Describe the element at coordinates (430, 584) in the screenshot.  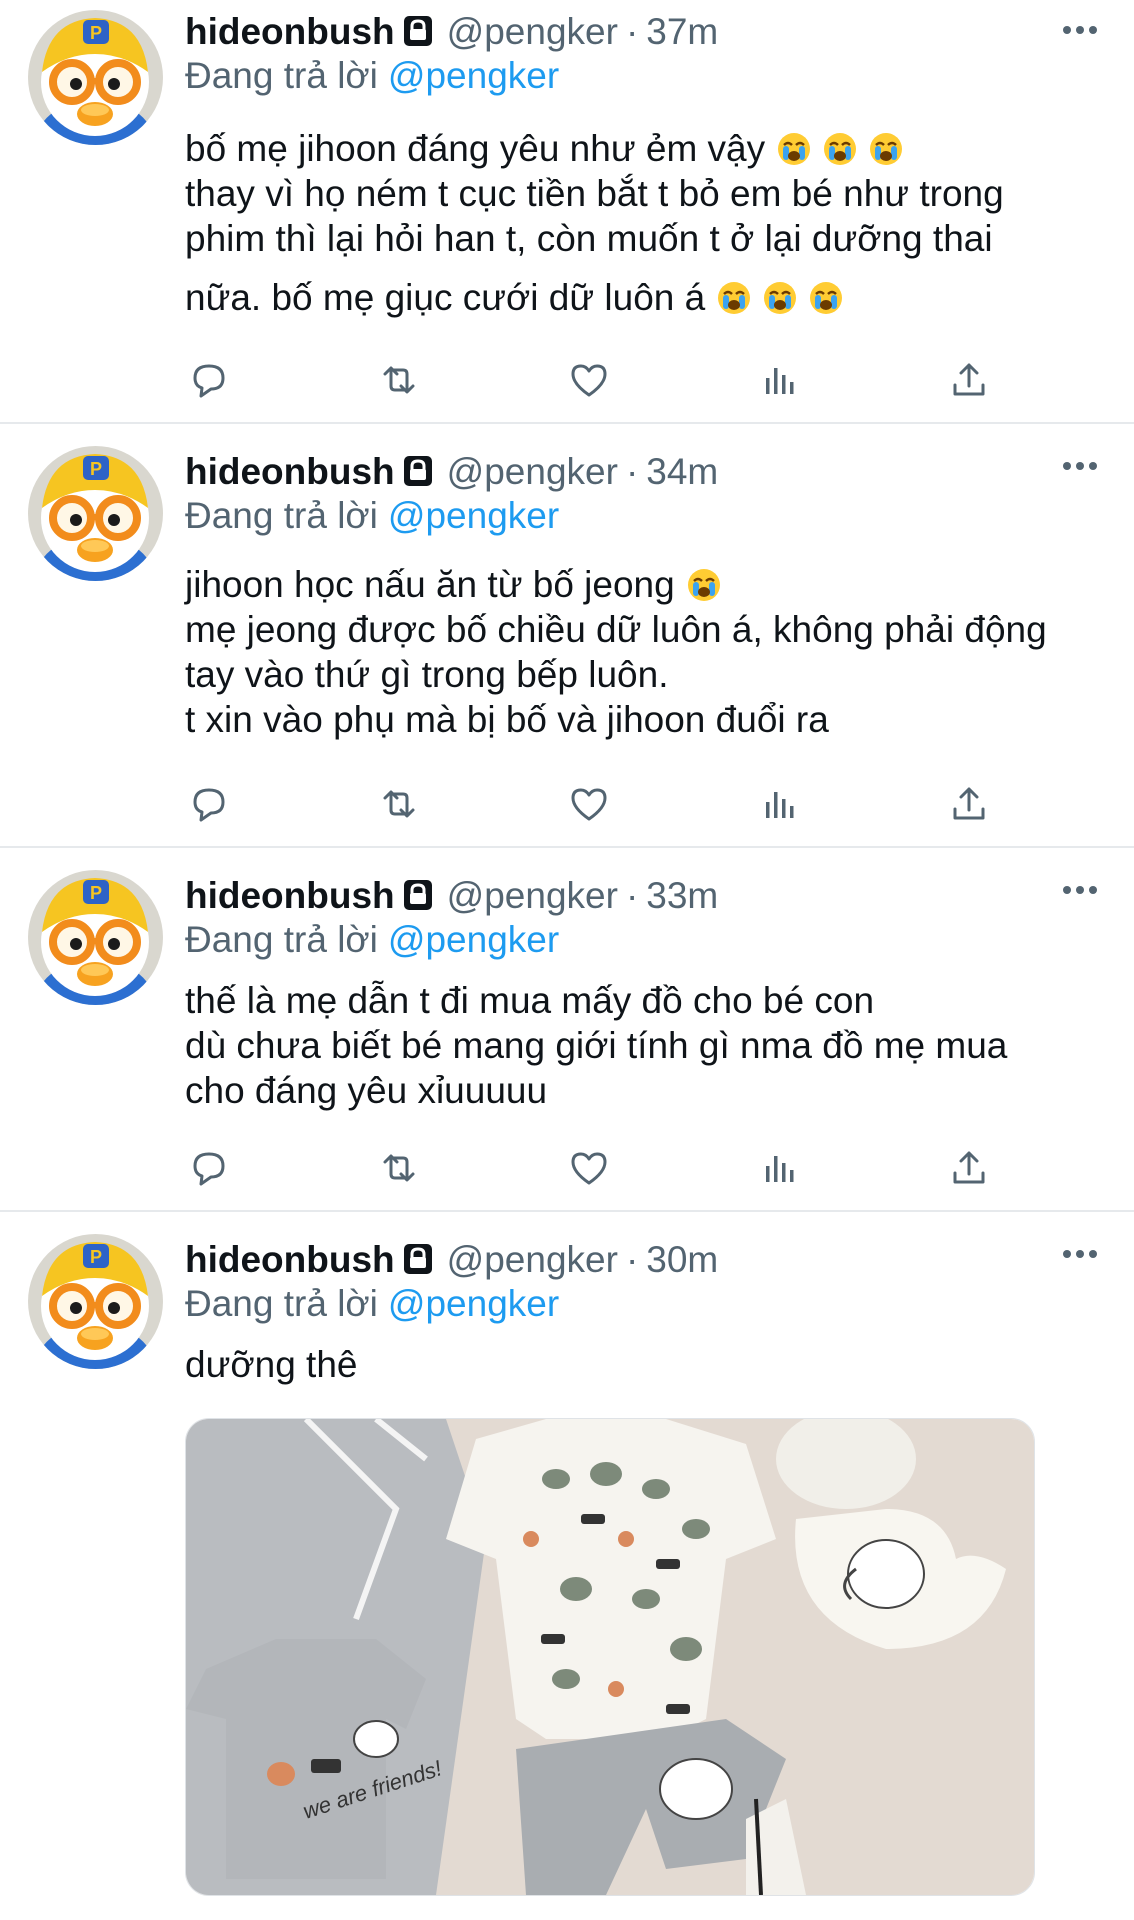
I see `text-fragment: jihoon học nấu ăn từ bố jeong` at that location.